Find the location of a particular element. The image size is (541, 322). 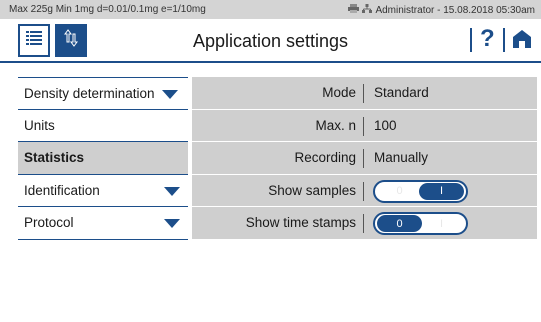

setting-row-show-time-stamps: Show time stamps 0 I is located at coordinates (364, 223).